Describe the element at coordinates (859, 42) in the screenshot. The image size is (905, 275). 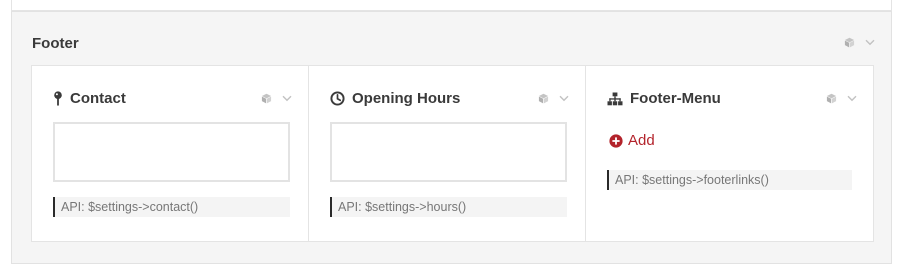
I see `panel-tools` at that location.